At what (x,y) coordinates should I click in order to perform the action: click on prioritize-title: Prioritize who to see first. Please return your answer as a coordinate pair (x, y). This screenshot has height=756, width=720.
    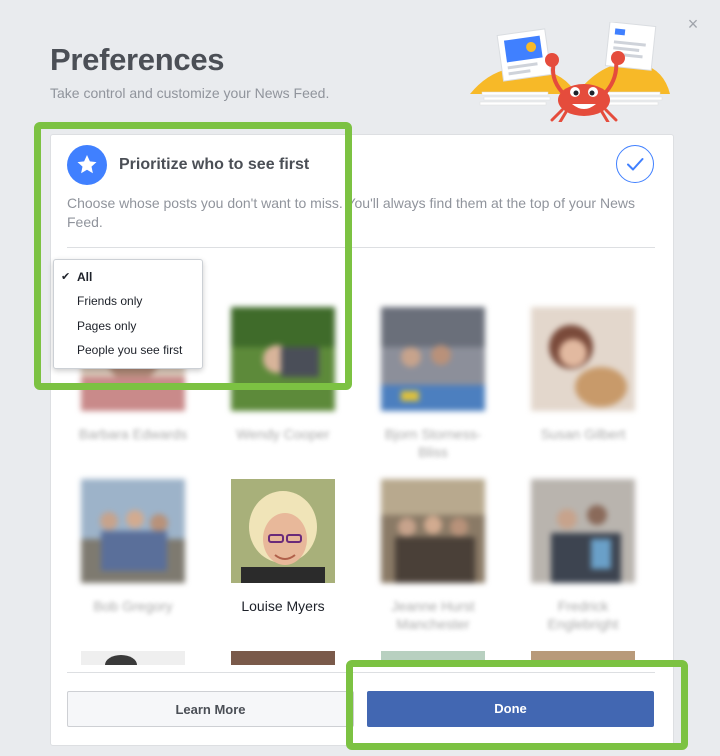
    Looking at the image, I should click on (214, 164).